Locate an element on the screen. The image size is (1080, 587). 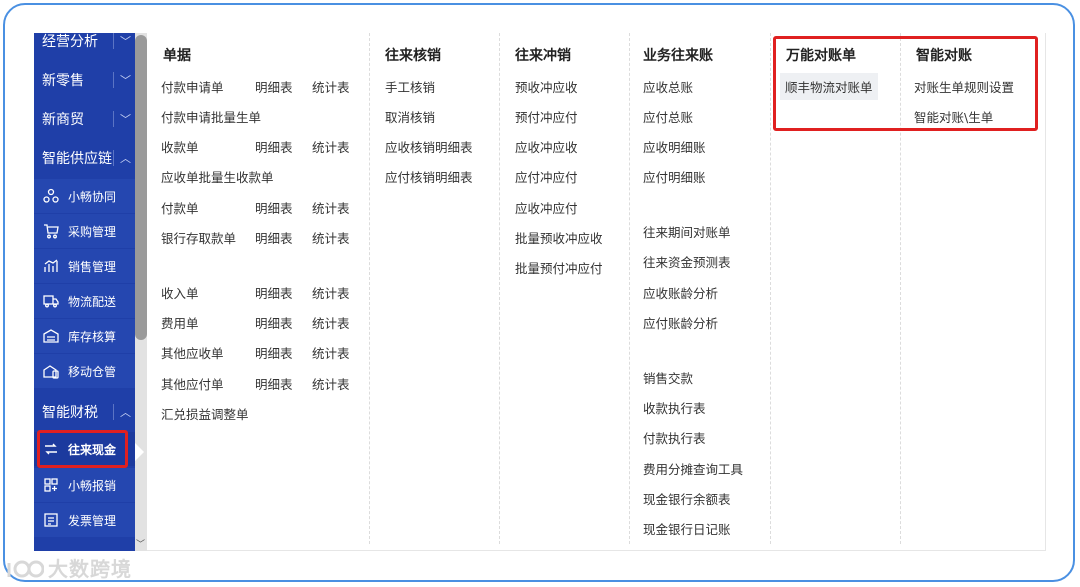
document-link: 付款申请单 is located at coordinates (192, 86).